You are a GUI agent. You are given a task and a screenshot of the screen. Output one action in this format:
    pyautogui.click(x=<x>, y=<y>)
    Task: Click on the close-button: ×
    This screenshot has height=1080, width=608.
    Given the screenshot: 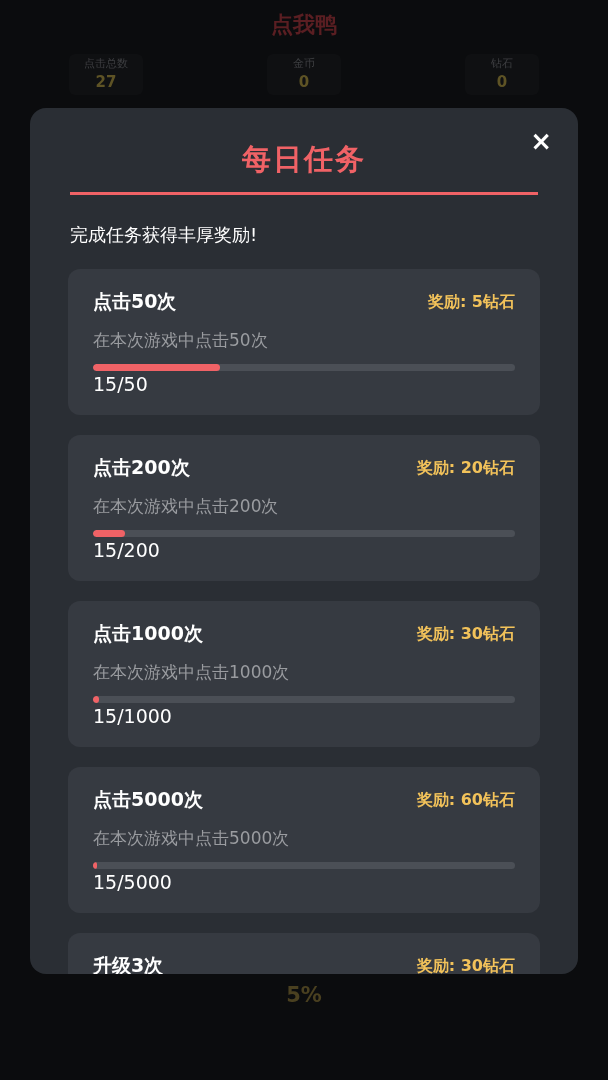 What is the action you would take?
    pyautogui.click(x=541, y=141)
    